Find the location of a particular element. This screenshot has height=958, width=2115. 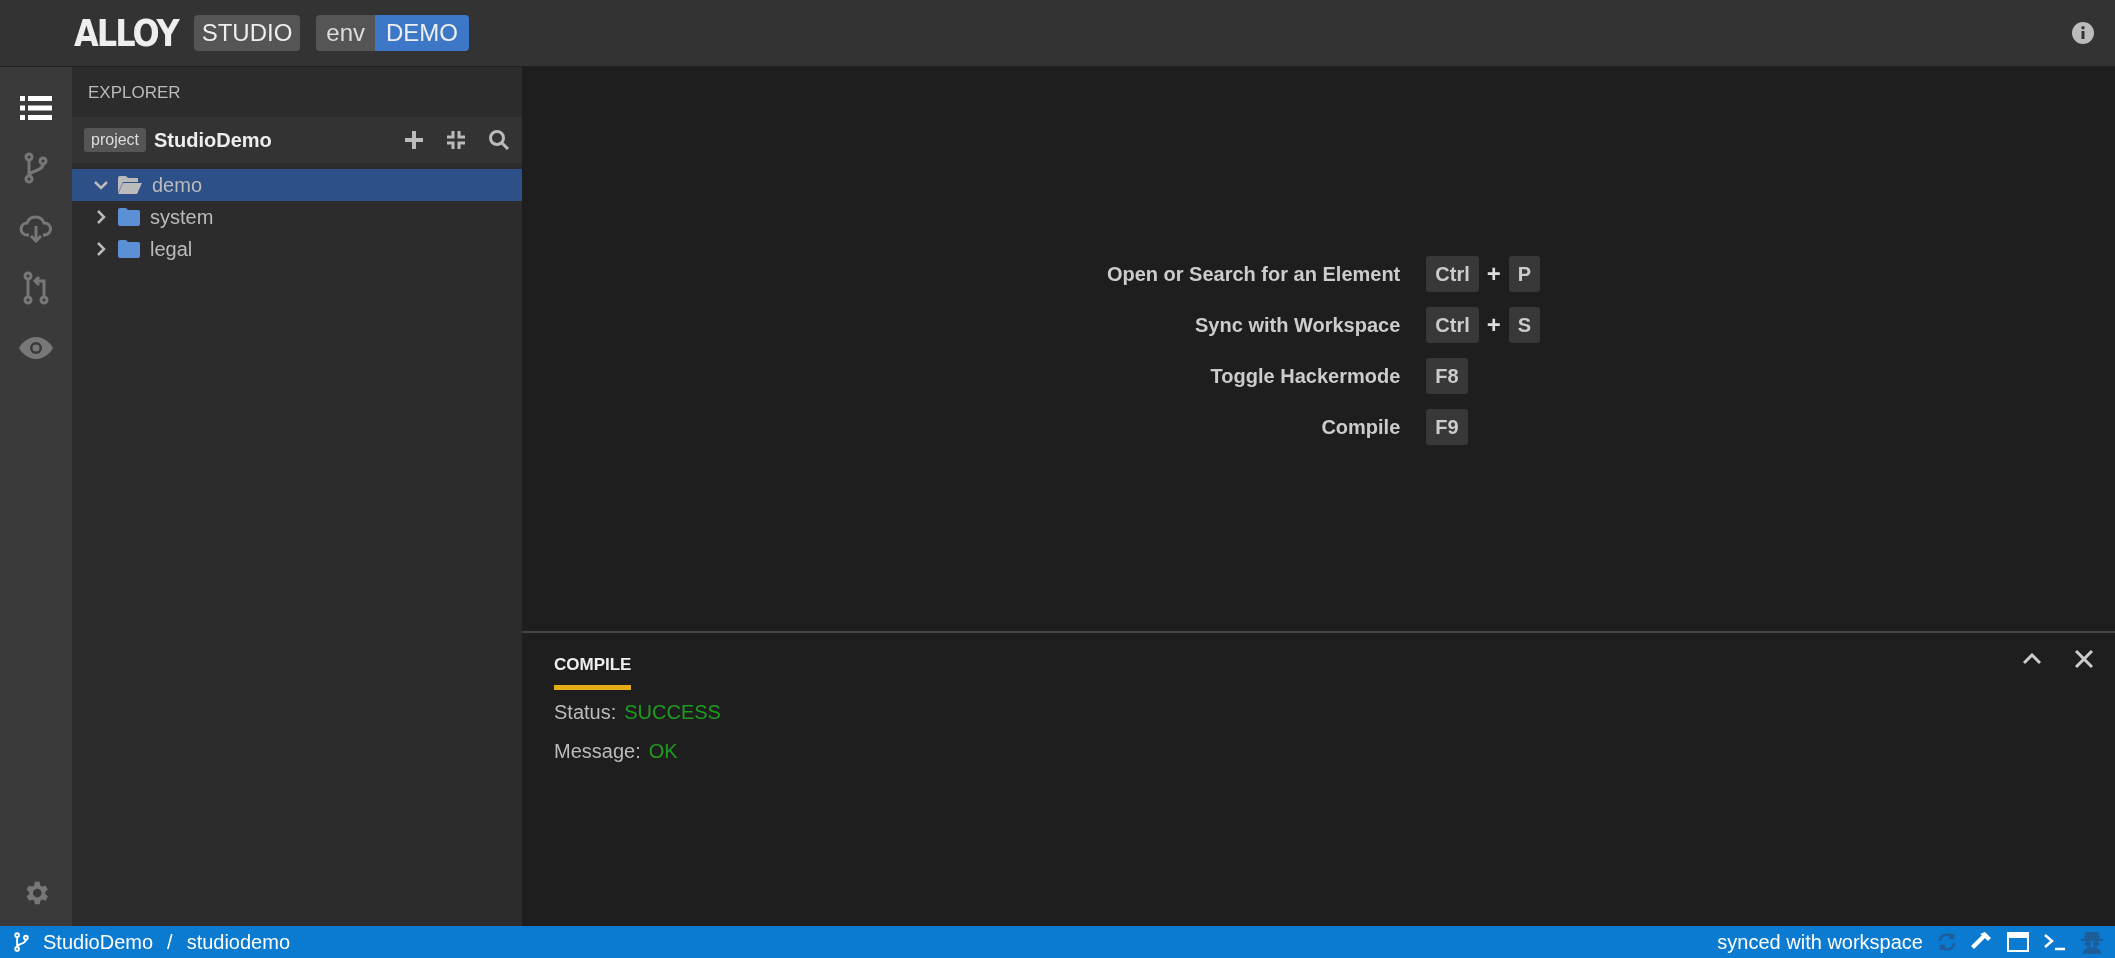

chevron-down-icon is located at coordinates (101, 185).